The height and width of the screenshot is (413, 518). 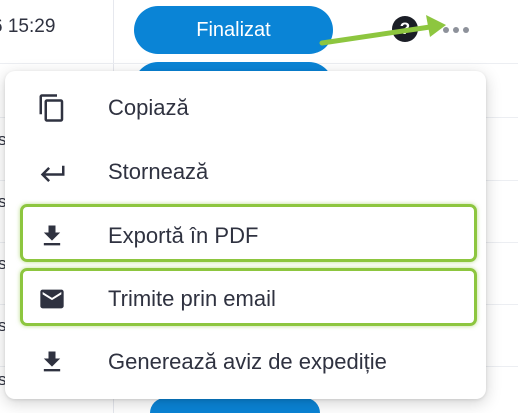 What do you see at coordinates (235, 405) in the screenshot?
I see `status-badge` at bounding box center [235, 405].